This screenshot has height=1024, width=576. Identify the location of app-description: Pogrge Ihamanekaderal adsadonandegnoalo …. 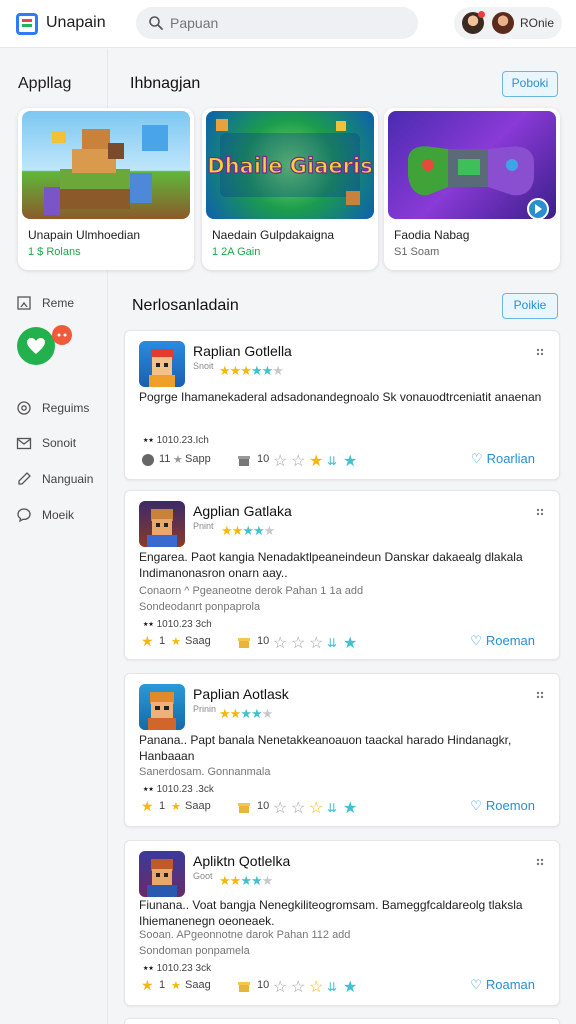
(340, 397).